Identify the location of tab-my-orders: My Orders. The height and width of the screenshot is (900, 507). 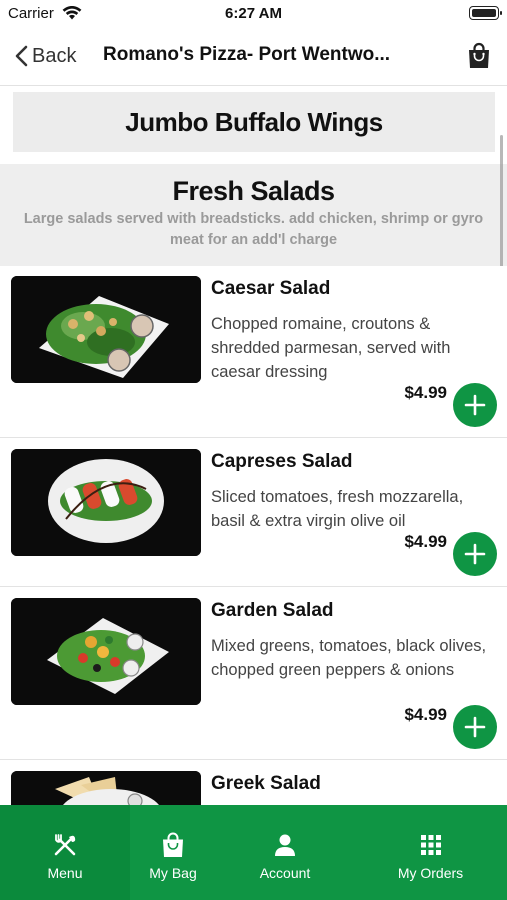
(430, 852).